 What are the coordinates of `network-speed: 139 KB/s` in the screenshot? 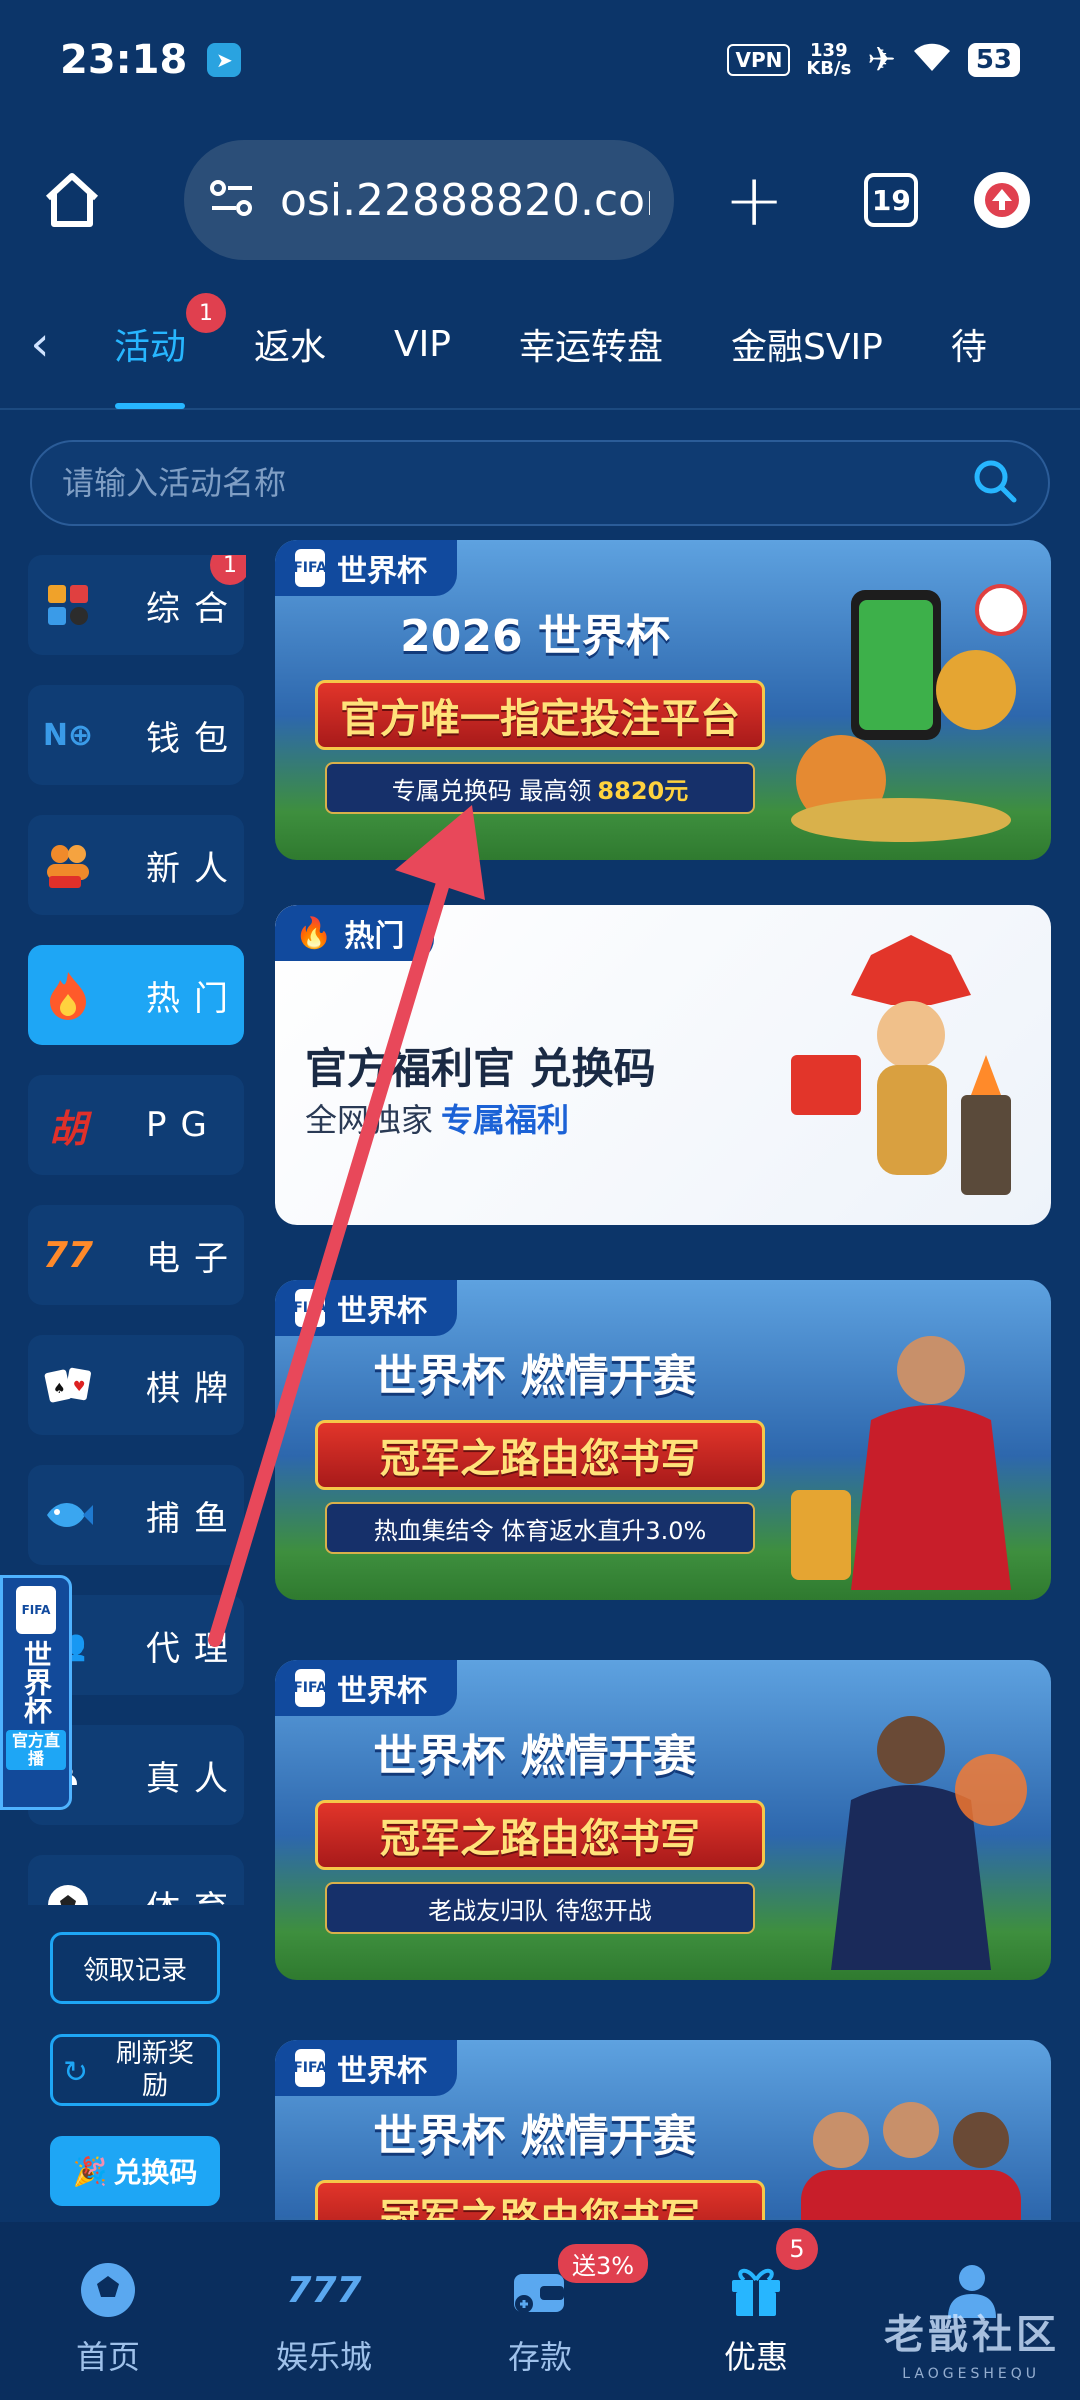 It's located at (829, 59).